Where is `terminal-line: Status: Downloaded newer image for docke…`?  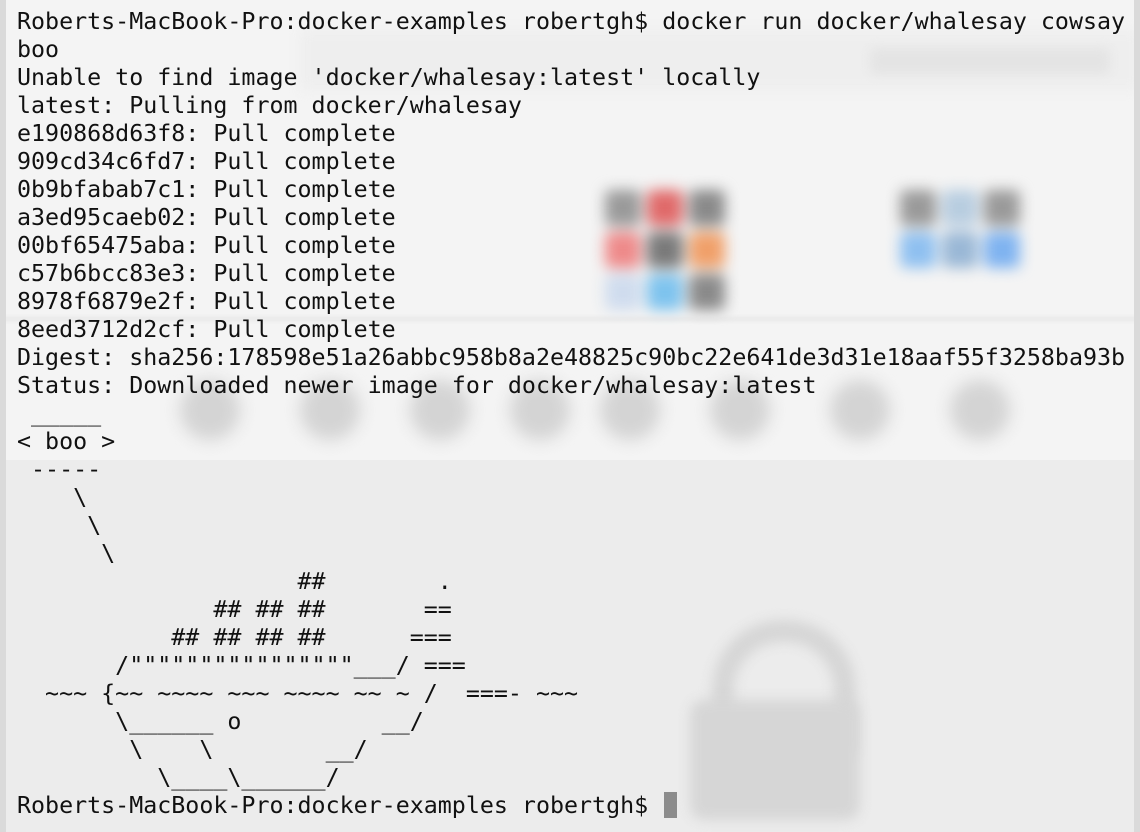
terminal-line: Status: Downloaded newer image for docke… is located at coordinates (417, 385).